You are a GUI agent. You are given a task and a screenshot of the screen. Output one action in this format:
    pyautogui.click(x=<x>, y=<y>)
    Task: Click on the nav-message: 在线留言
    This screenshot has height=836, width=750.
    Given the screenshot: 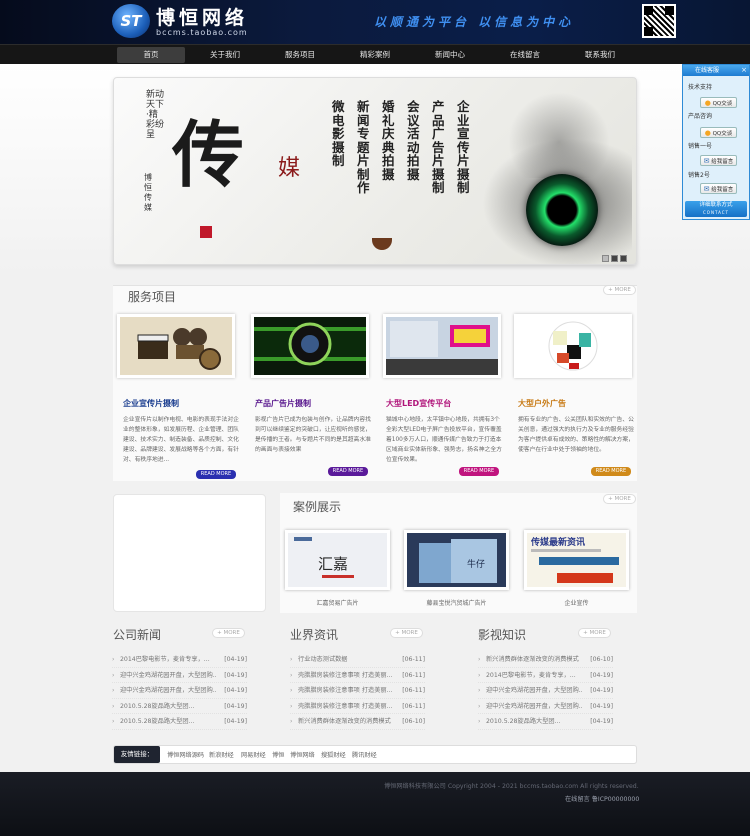 What is the action you would take?
    pyautogui.click(x=525, y=55)
    